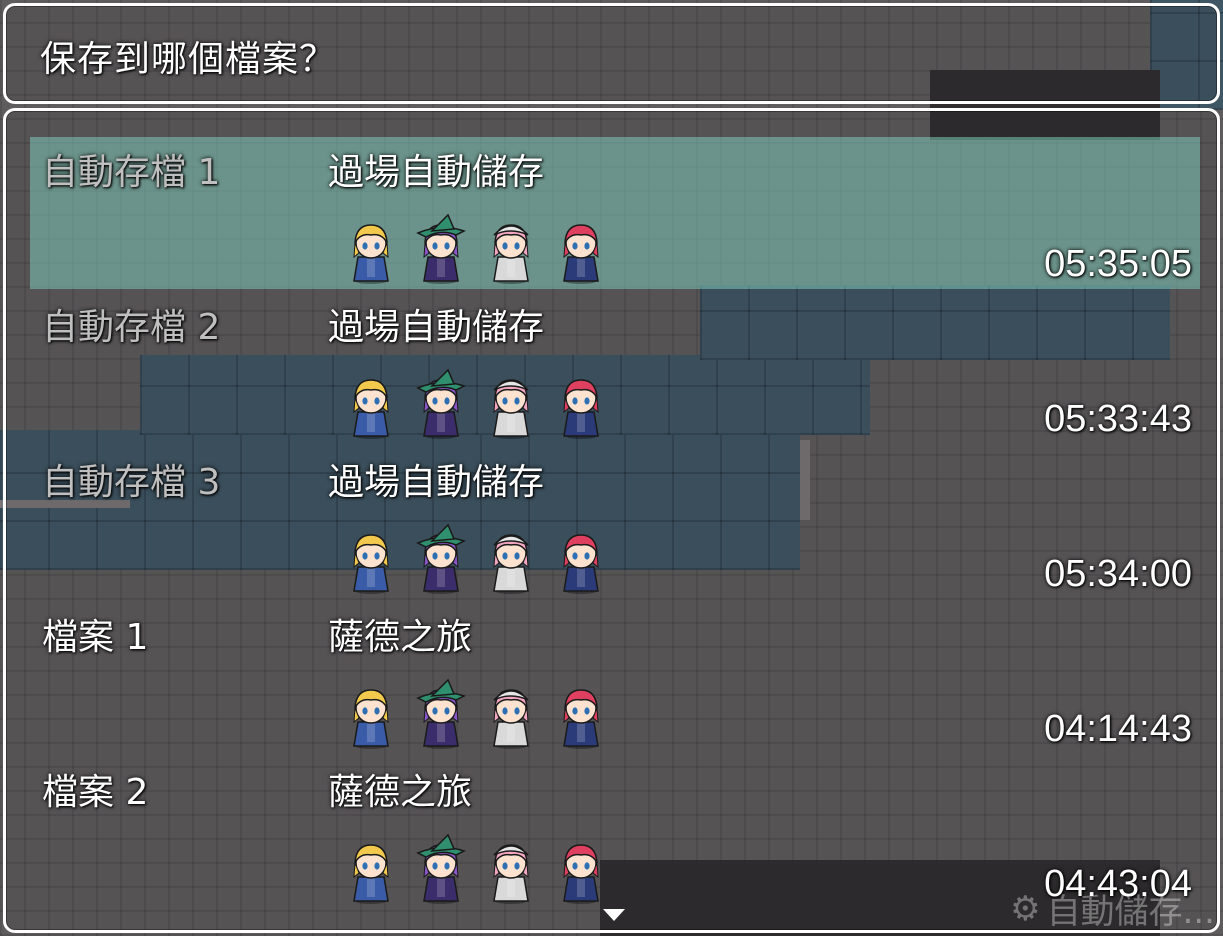 This screenshot has height=936, width=1223. What do you see at coordinates (1118, 419) in the screenshot?
I see `playtime: 05:33:43` at bounding box center [1118, 419].